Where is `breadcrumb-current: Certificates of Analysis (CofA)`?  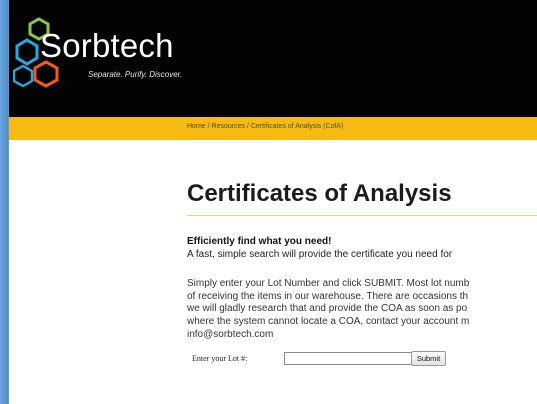
breadcrumb-current: Certificates of Analysis (CofA) is located at coordinates (297, 126).